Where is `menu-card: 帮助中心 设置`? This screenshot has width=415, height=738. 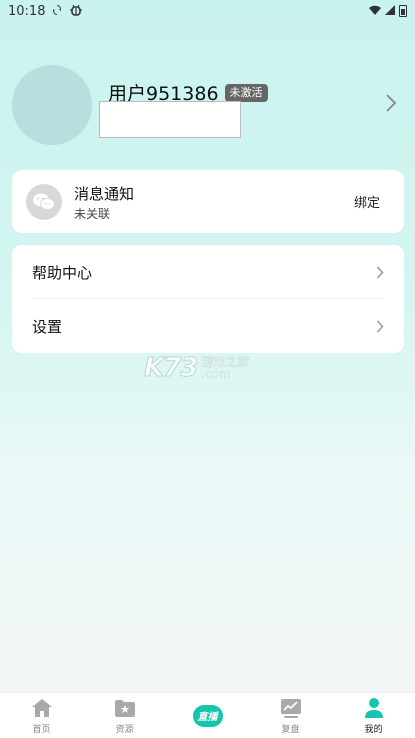
menu-card: 帮助中心 设置 is located at coordinates (208, 299).